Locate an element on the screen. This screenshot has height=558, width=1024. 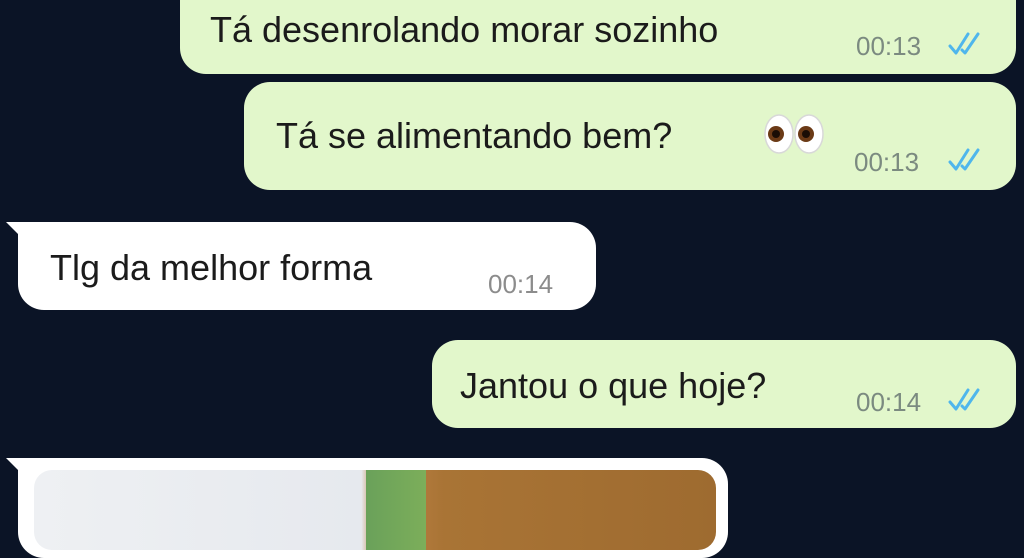
message-text: Tlg da melhor forma is located at coordinates (211, 267).